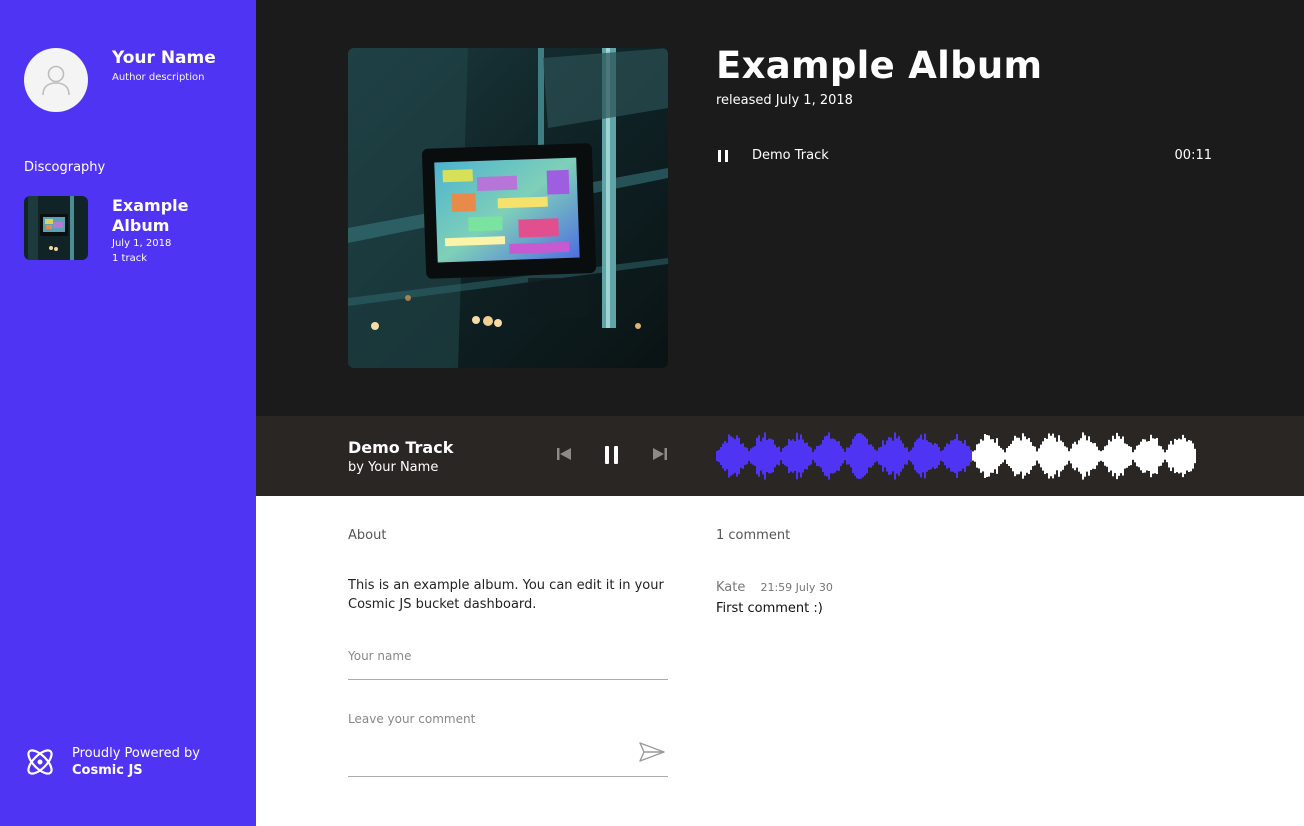 The image size is (1304, 826). I want to click on comment-input, so click(508, 743).